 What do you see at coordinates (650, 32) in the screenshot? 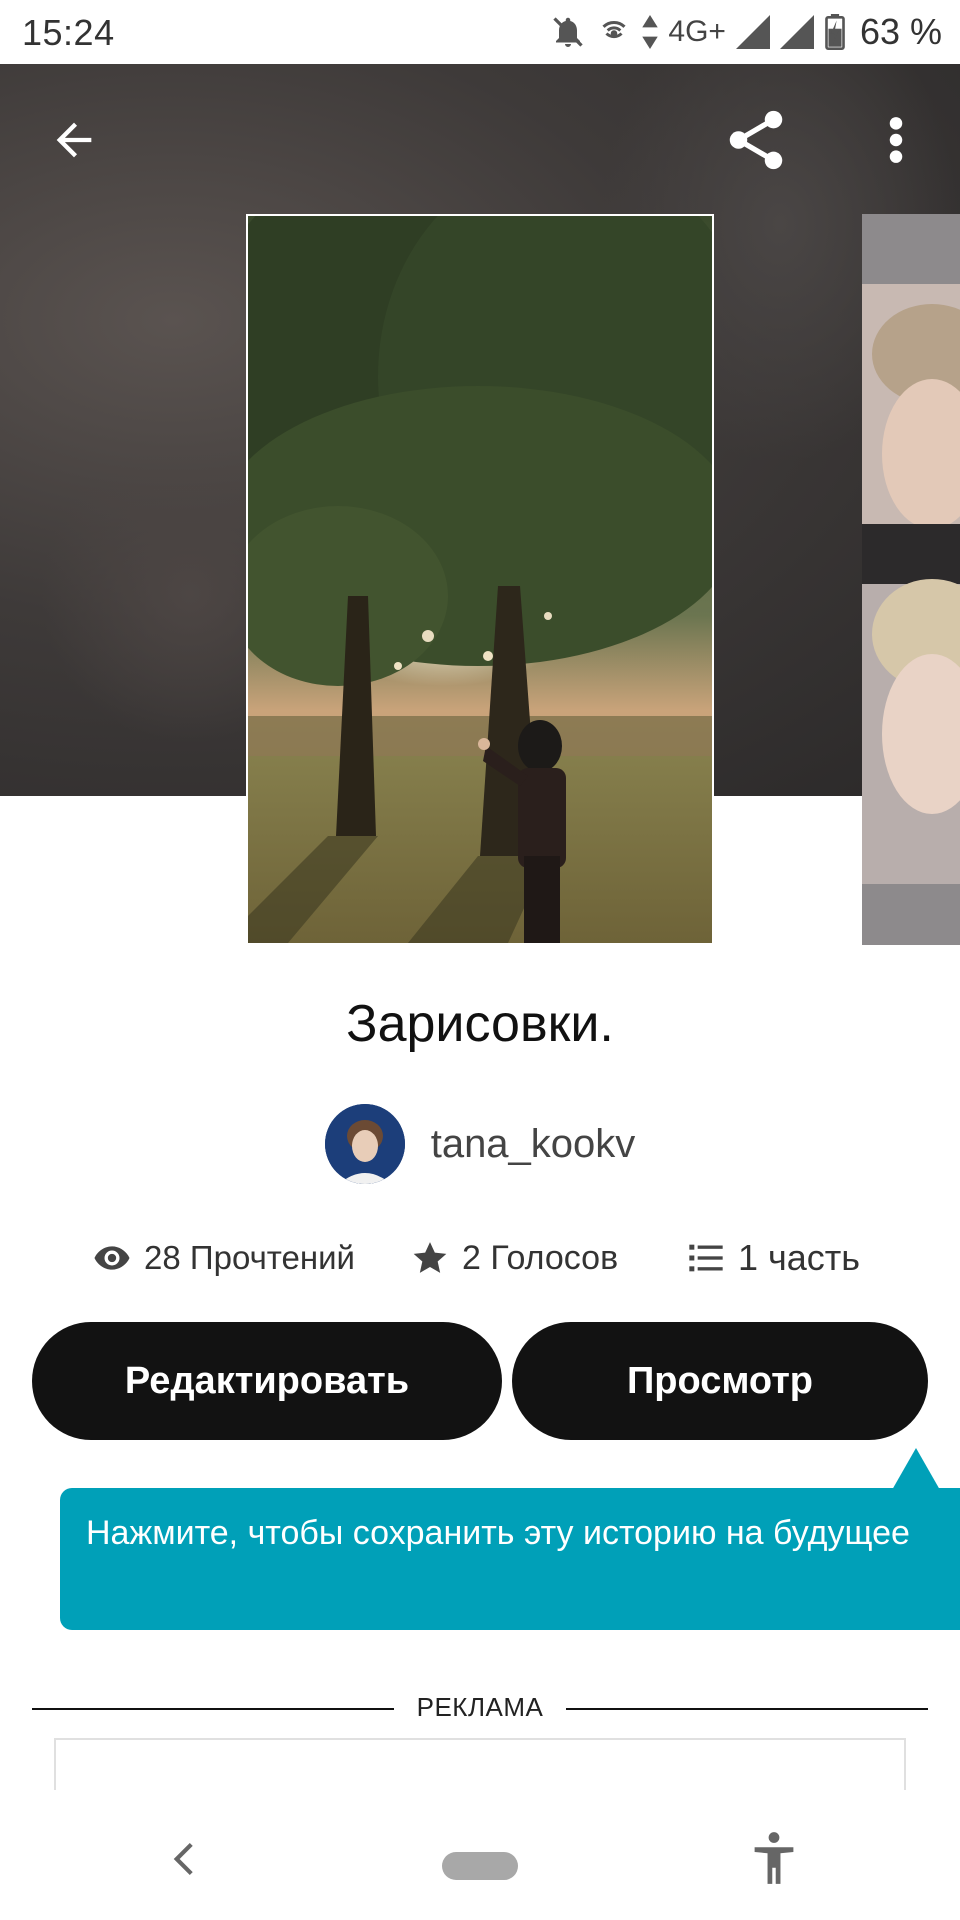
I see `data-arrows-icon` at bounding box center [650, 32].